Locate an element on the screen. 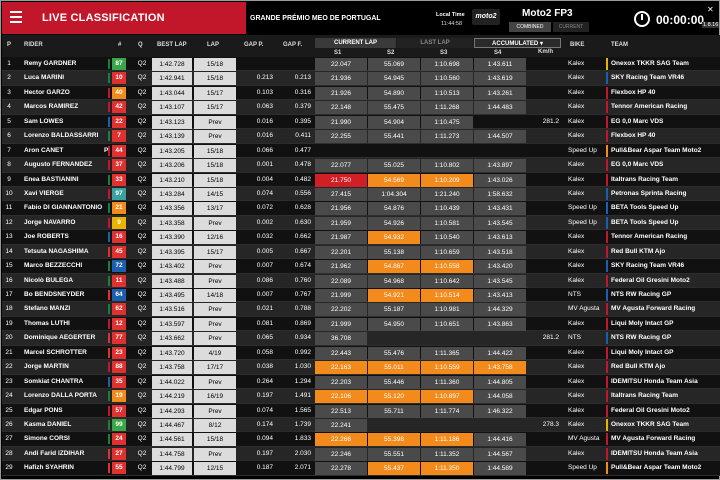 The image size is (720, 480). sector2-cell: 55.551 is located at coordinates (394, 454).